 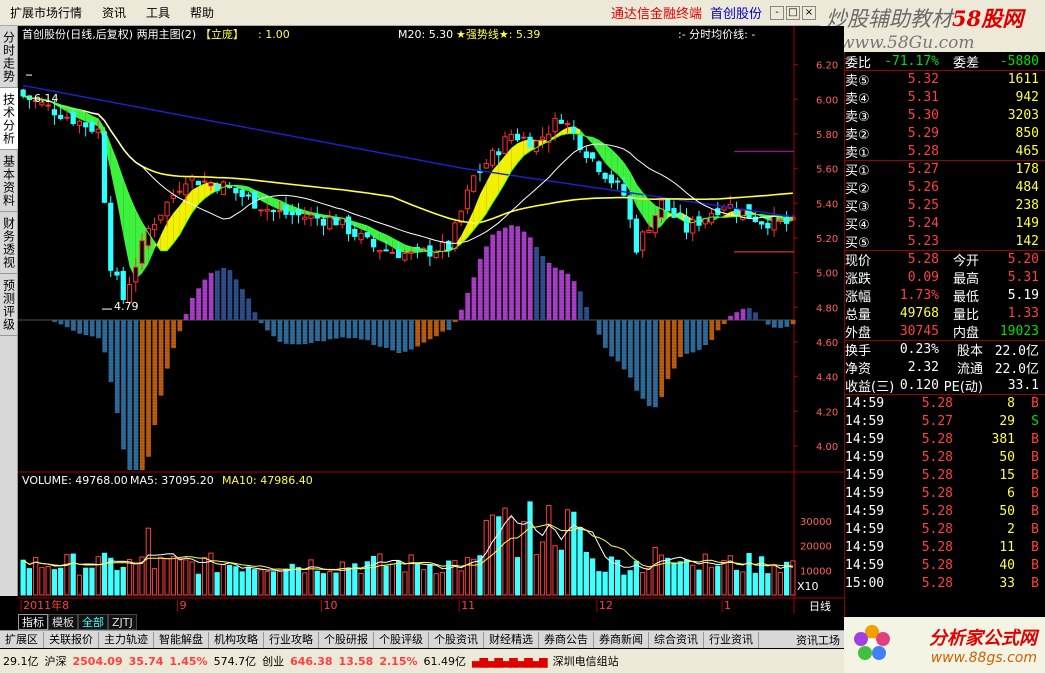 What do you see at coordinates (9, 119) in the screenshot?
I see `tab-technical: 技术分析` at bounding box center [9, 119].